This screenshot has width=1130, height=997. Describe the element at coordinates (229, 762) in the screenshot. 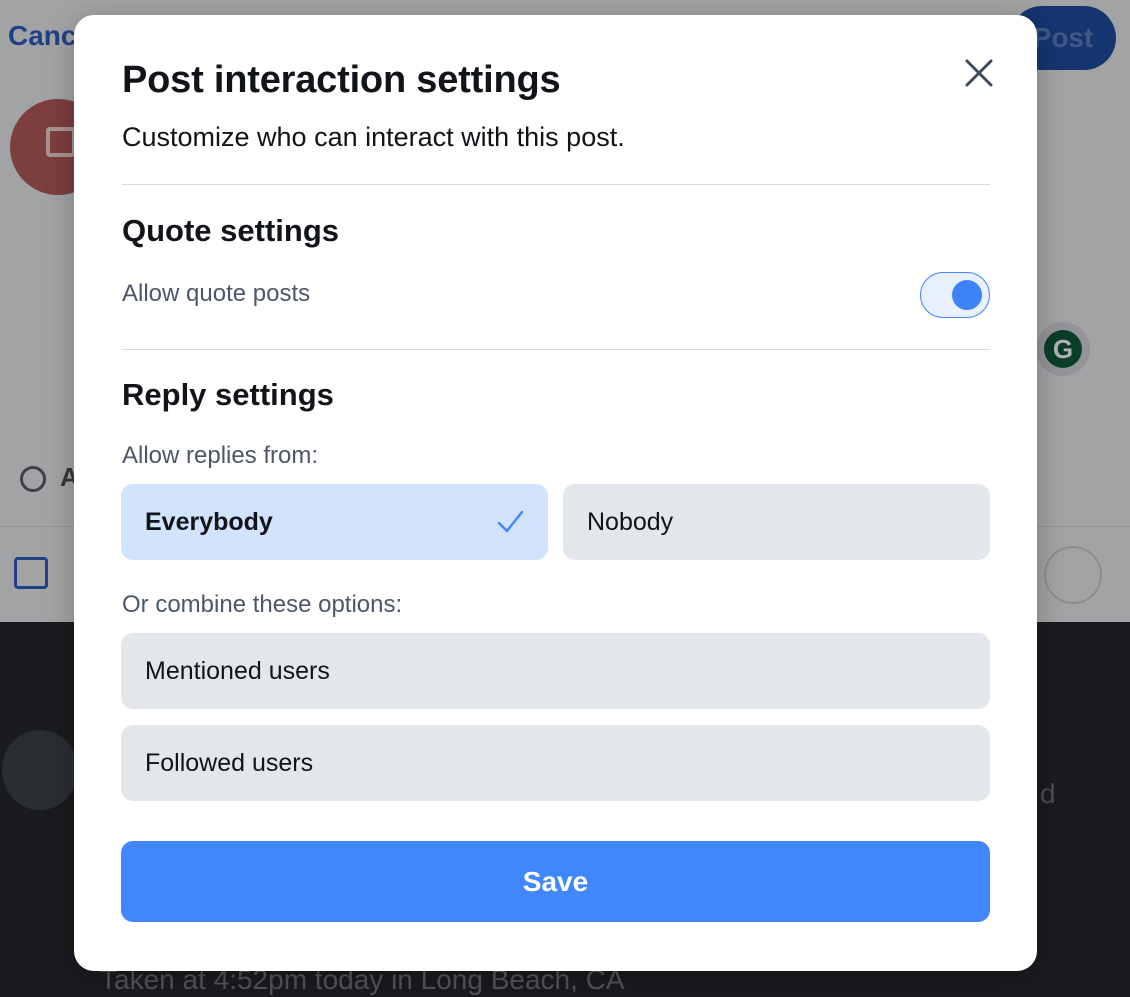

I see `option-label: Followed users` at that location.